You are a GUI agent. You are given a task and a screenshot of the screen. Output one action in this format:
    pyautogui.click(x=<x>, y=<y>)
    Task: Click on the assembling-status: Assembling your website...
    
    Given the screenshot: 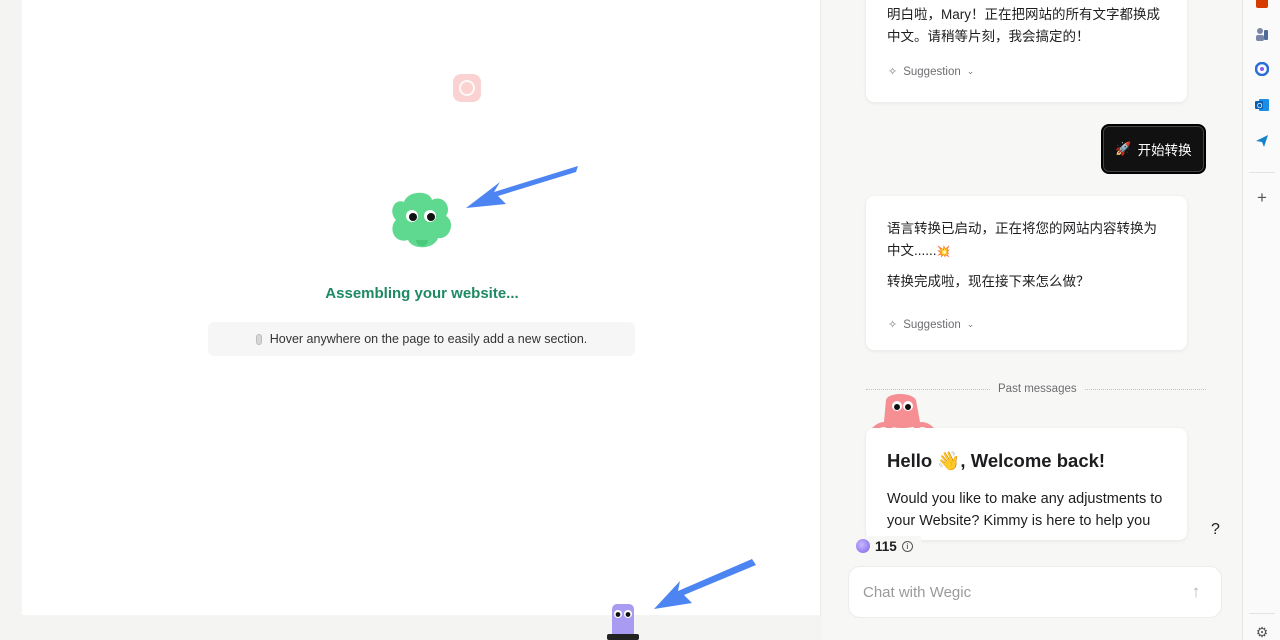 What is the action you would take?
    pyautogui.click(x=422, y=293)
    